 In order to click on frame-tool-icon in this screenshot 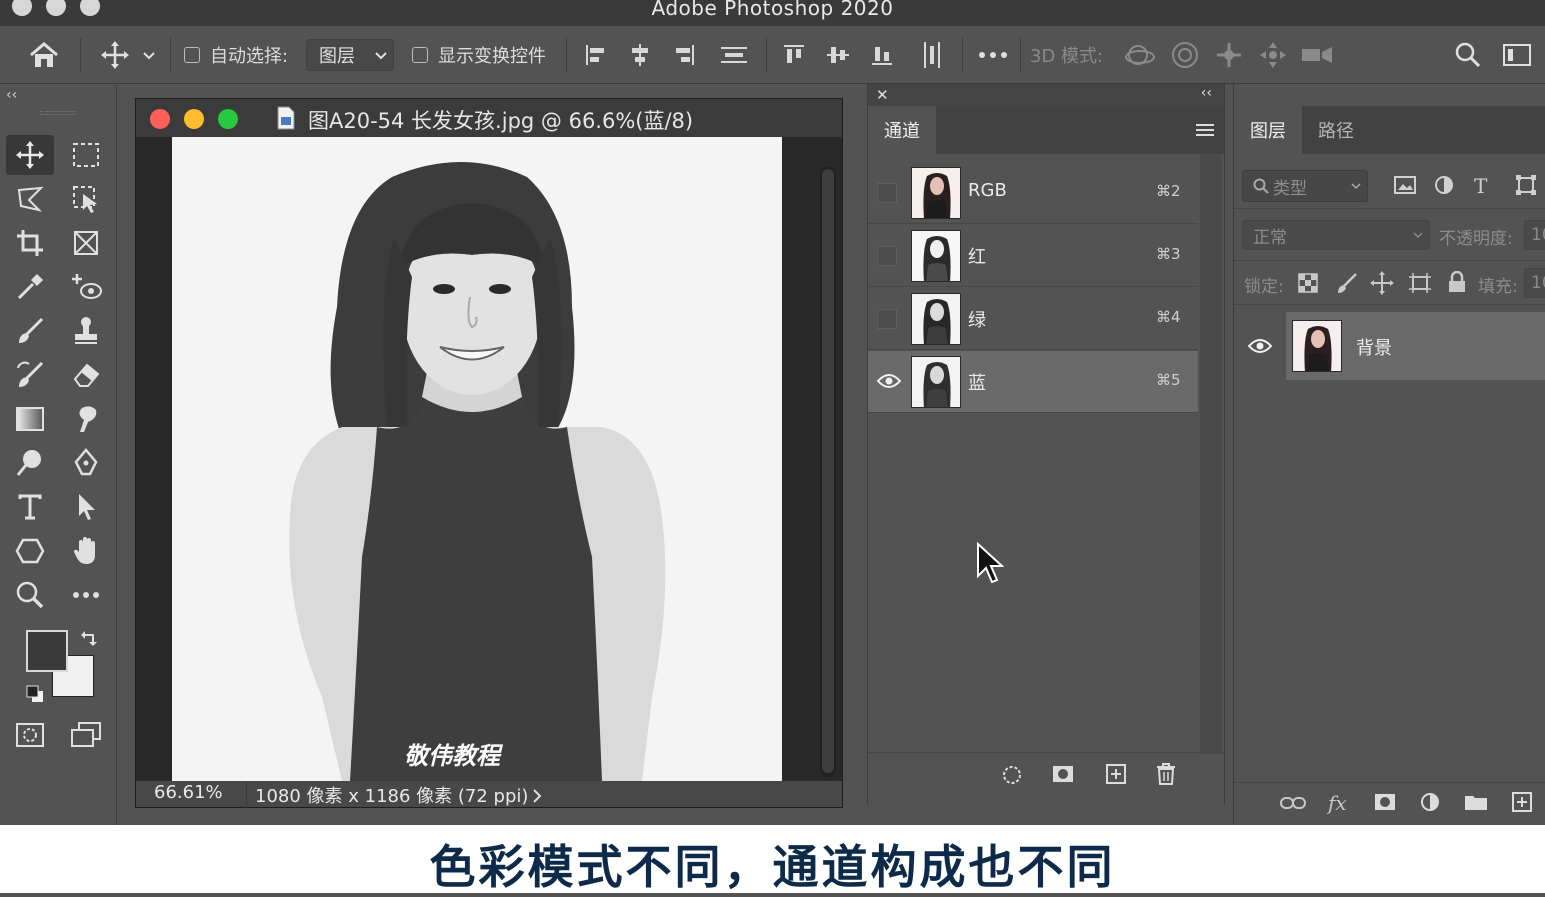, I will do `click(86, 243)`.